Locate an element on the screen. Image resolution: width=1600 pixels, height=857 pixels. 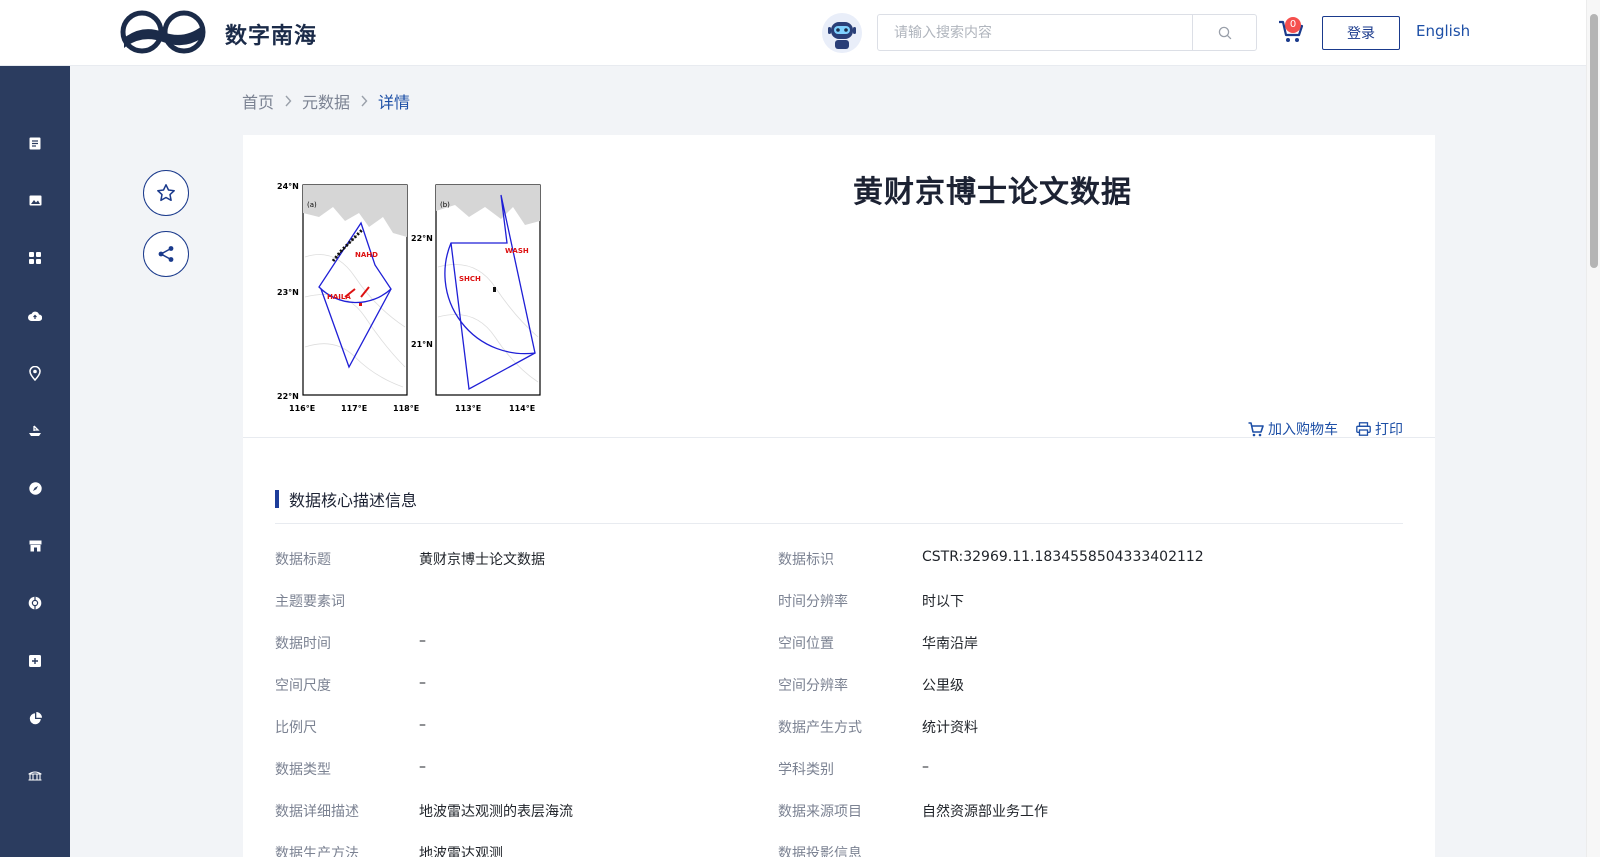
section-accent-bar is located at coordinates (277, 499).